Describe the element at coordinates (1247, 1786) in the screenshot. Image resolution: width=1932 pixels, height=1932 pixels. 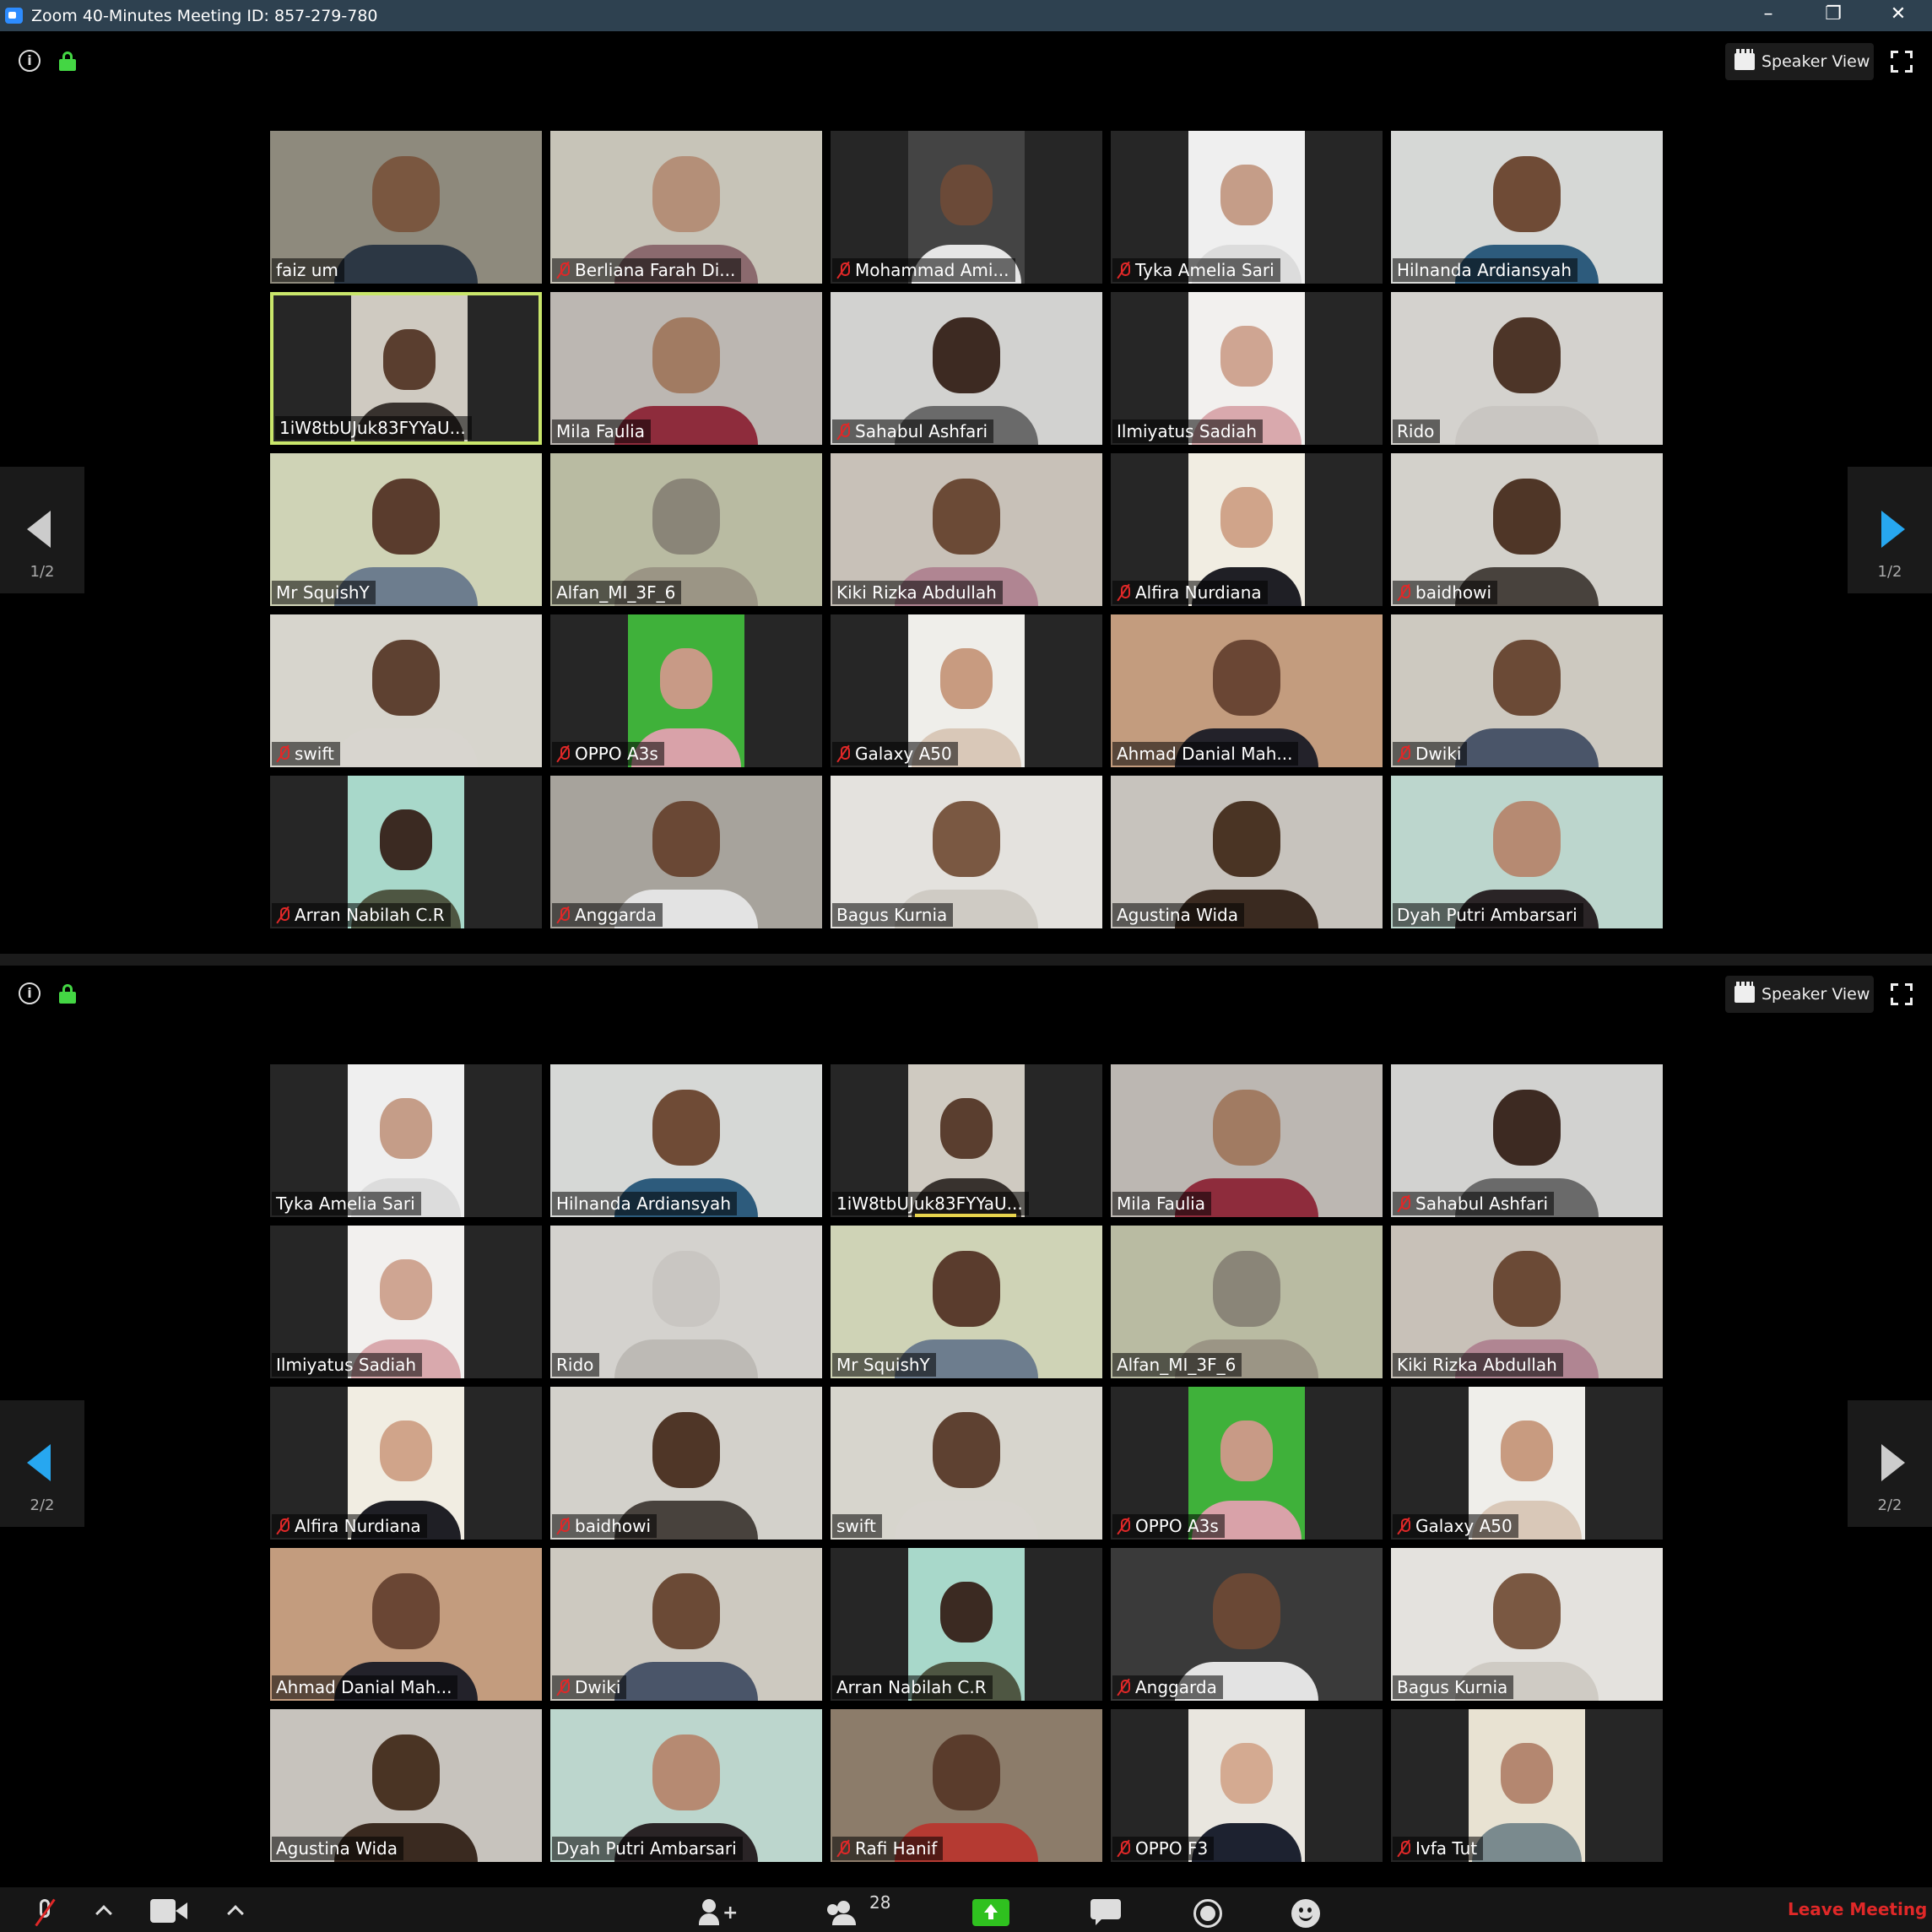
I see `participant-tile: OPPO F3` at that location.